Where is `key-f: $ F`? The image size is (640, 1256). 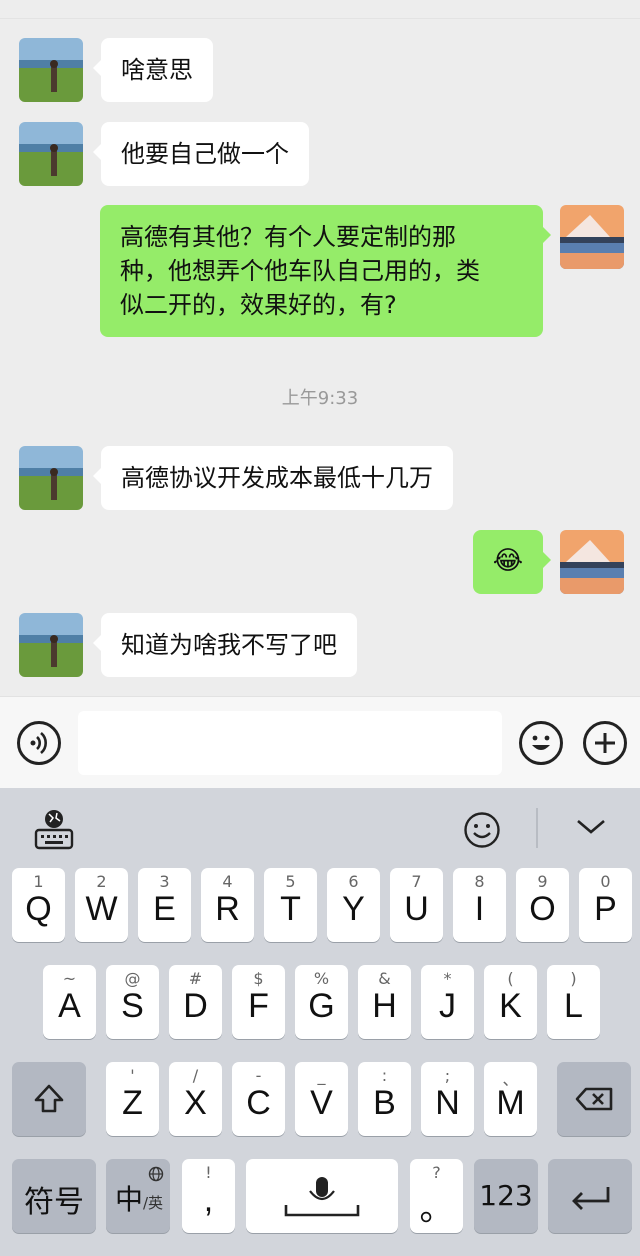 key-f: $ F is located at coordinates (258, 1002).